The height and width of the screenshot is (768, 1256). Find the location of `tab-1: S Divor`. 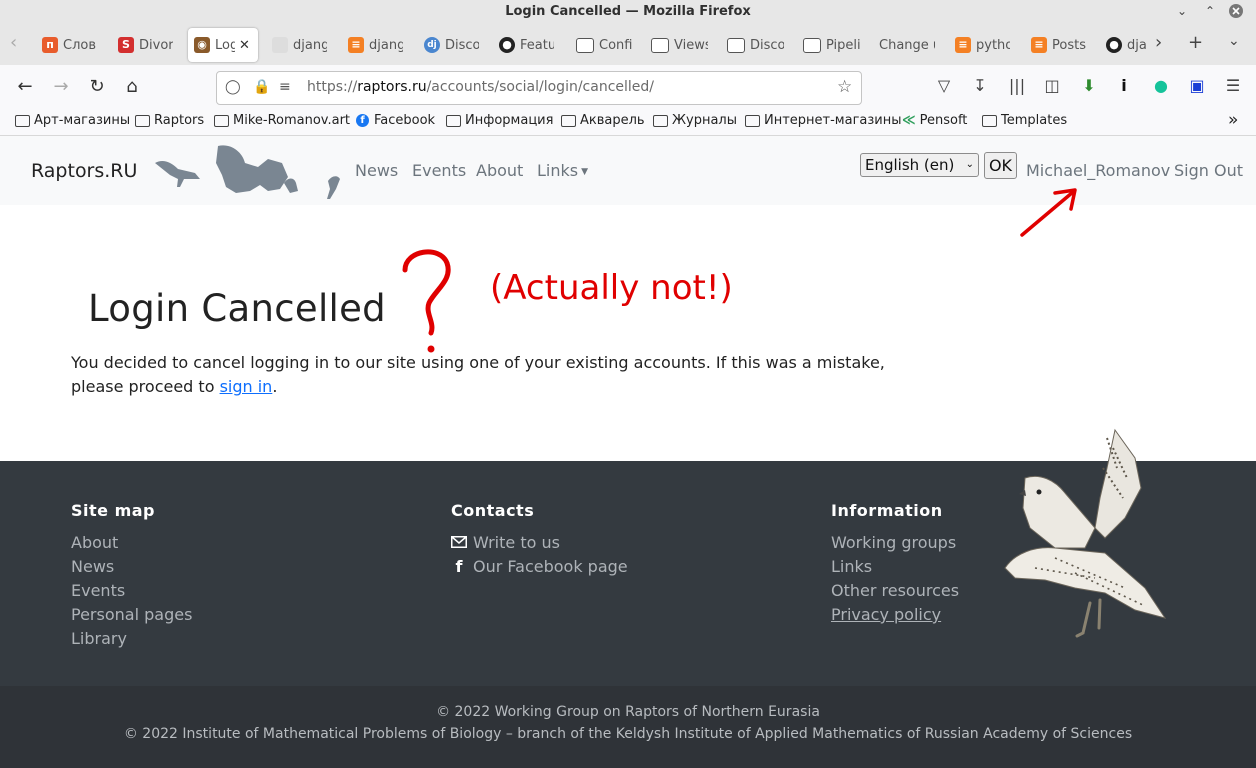

tab-1: S Divor is located at coordinates (145, 45).